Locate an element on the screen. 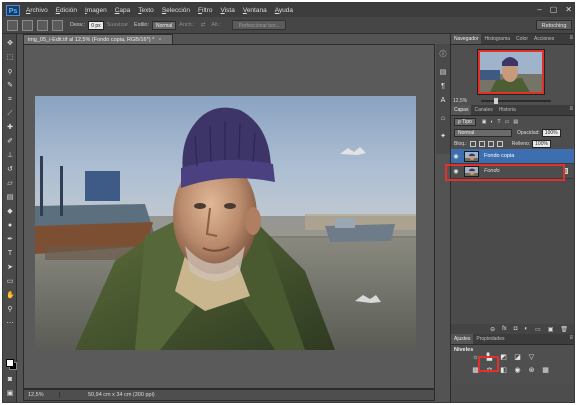 Image resolution: width=577 pixels, height=405 pixels. link-layers-icon: ⊖ is located at coordinates (492, 329).